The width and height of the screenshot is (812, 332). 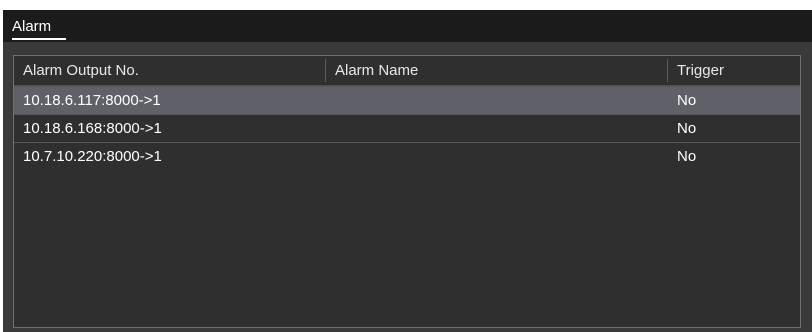 I want to click on title-underline, so click(x=39, y=39).